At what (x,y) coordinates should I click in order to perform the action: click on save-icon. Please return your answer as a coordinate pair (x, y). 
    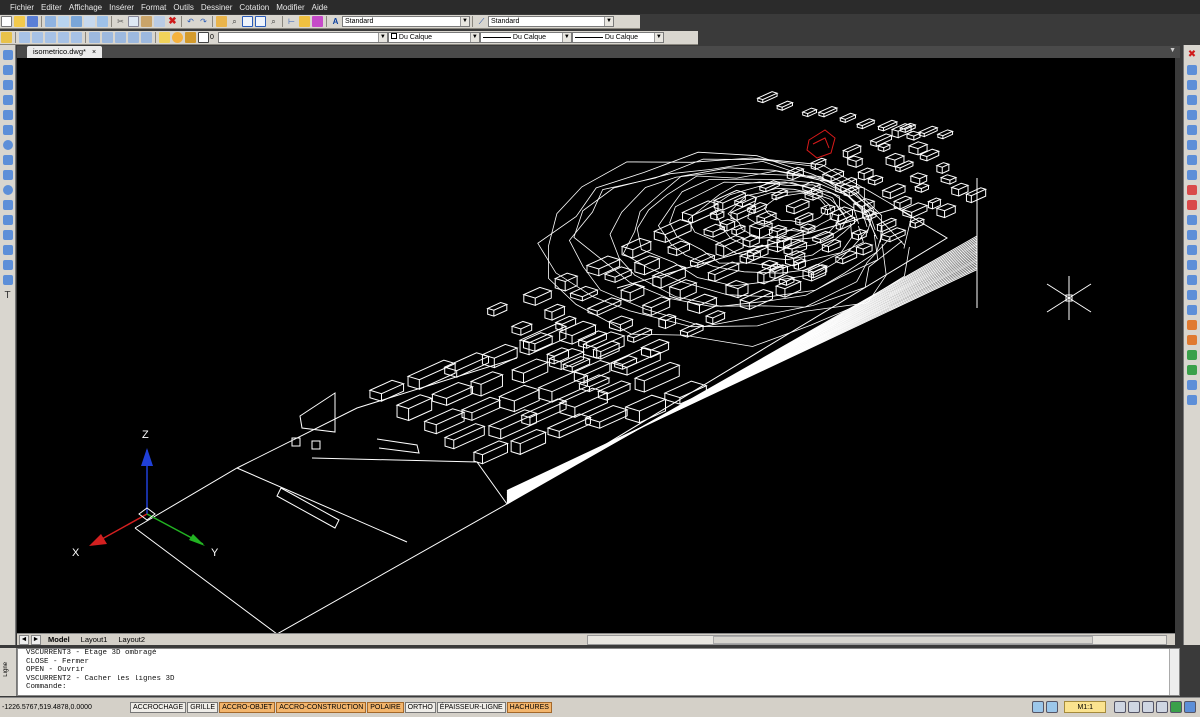
    Looking at the image, I should click on (32, 21).